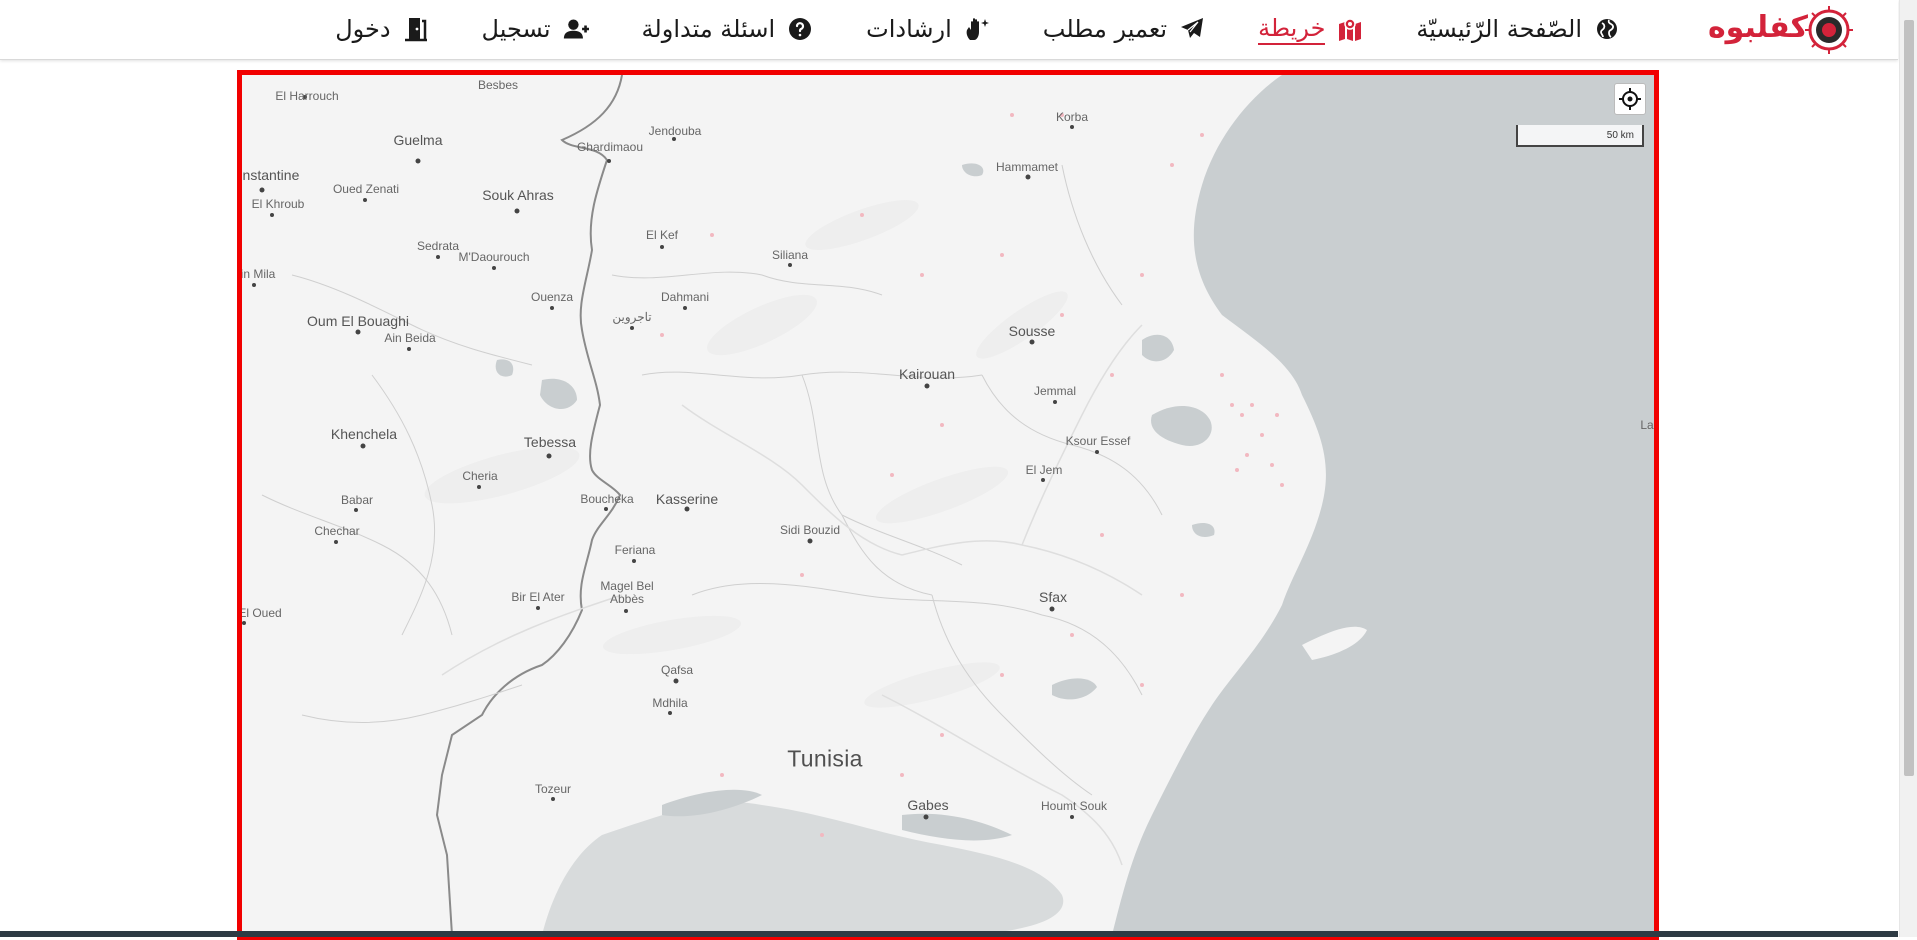  I want to click on place-ain-beida: Ain Beida, so click(410, 338).